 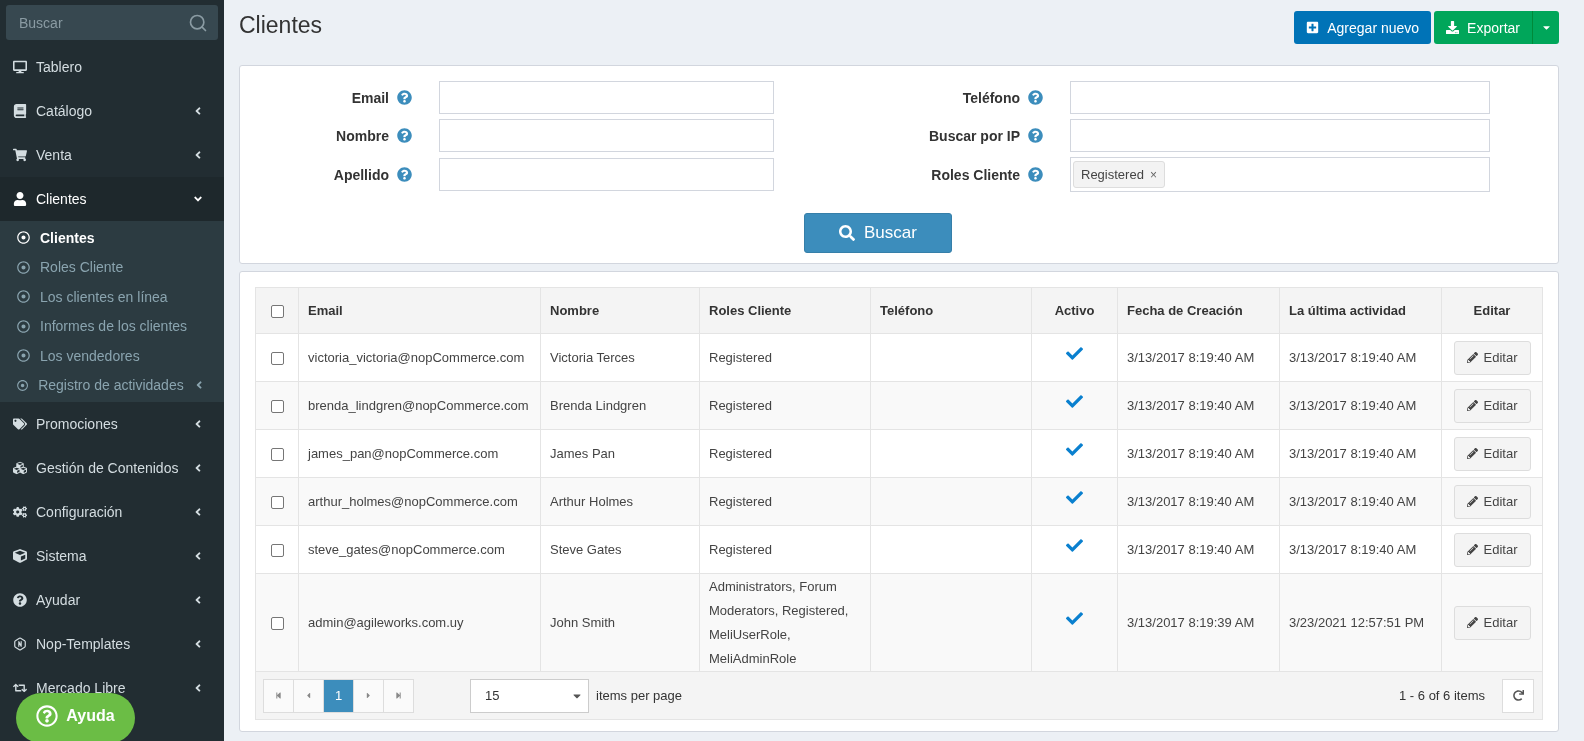 I want to click on roles-field: Registered ×, so click(x=1280, y=174).